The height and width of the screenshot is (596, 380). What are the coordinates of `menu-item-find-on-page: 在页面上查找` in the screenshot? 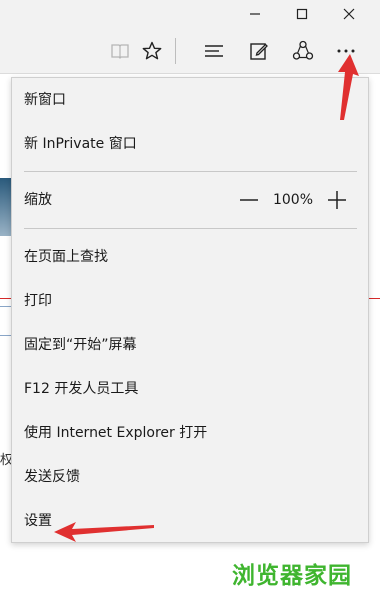 It's located at (190, 257).